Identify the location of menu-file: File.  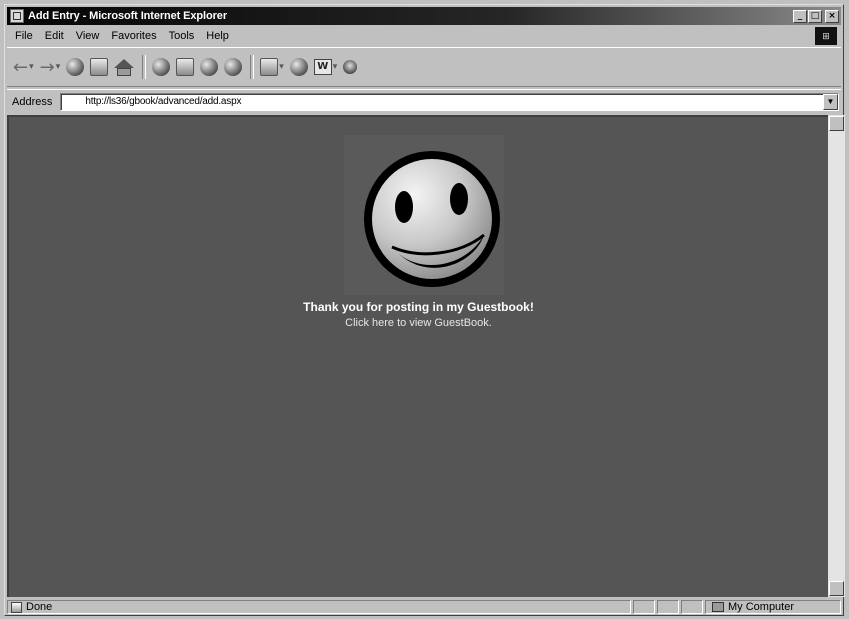
(23, 36).